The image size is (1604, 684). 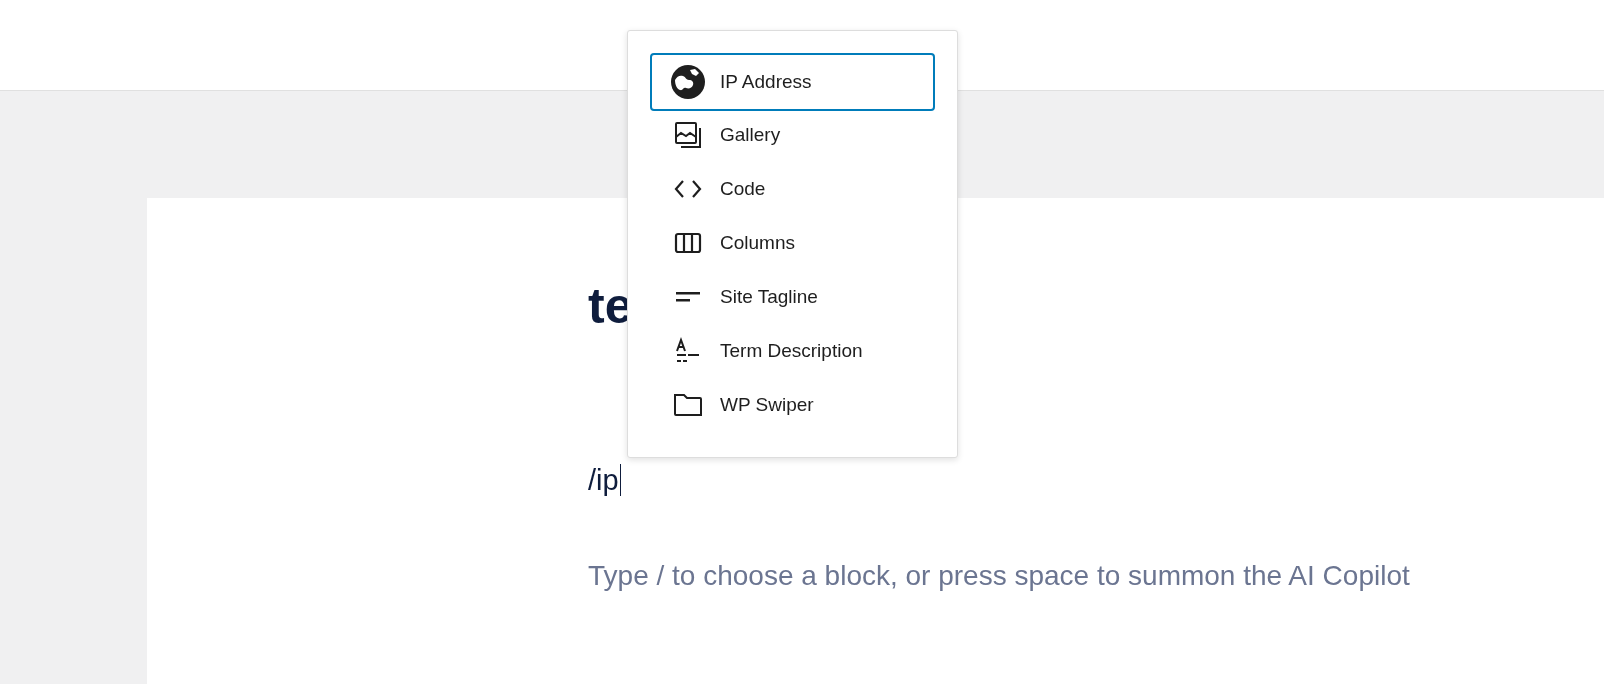 What do you see at coordinates (688, 297) in the screenshot?
I see `text-lines-icon` at bounding box center [688, 297].